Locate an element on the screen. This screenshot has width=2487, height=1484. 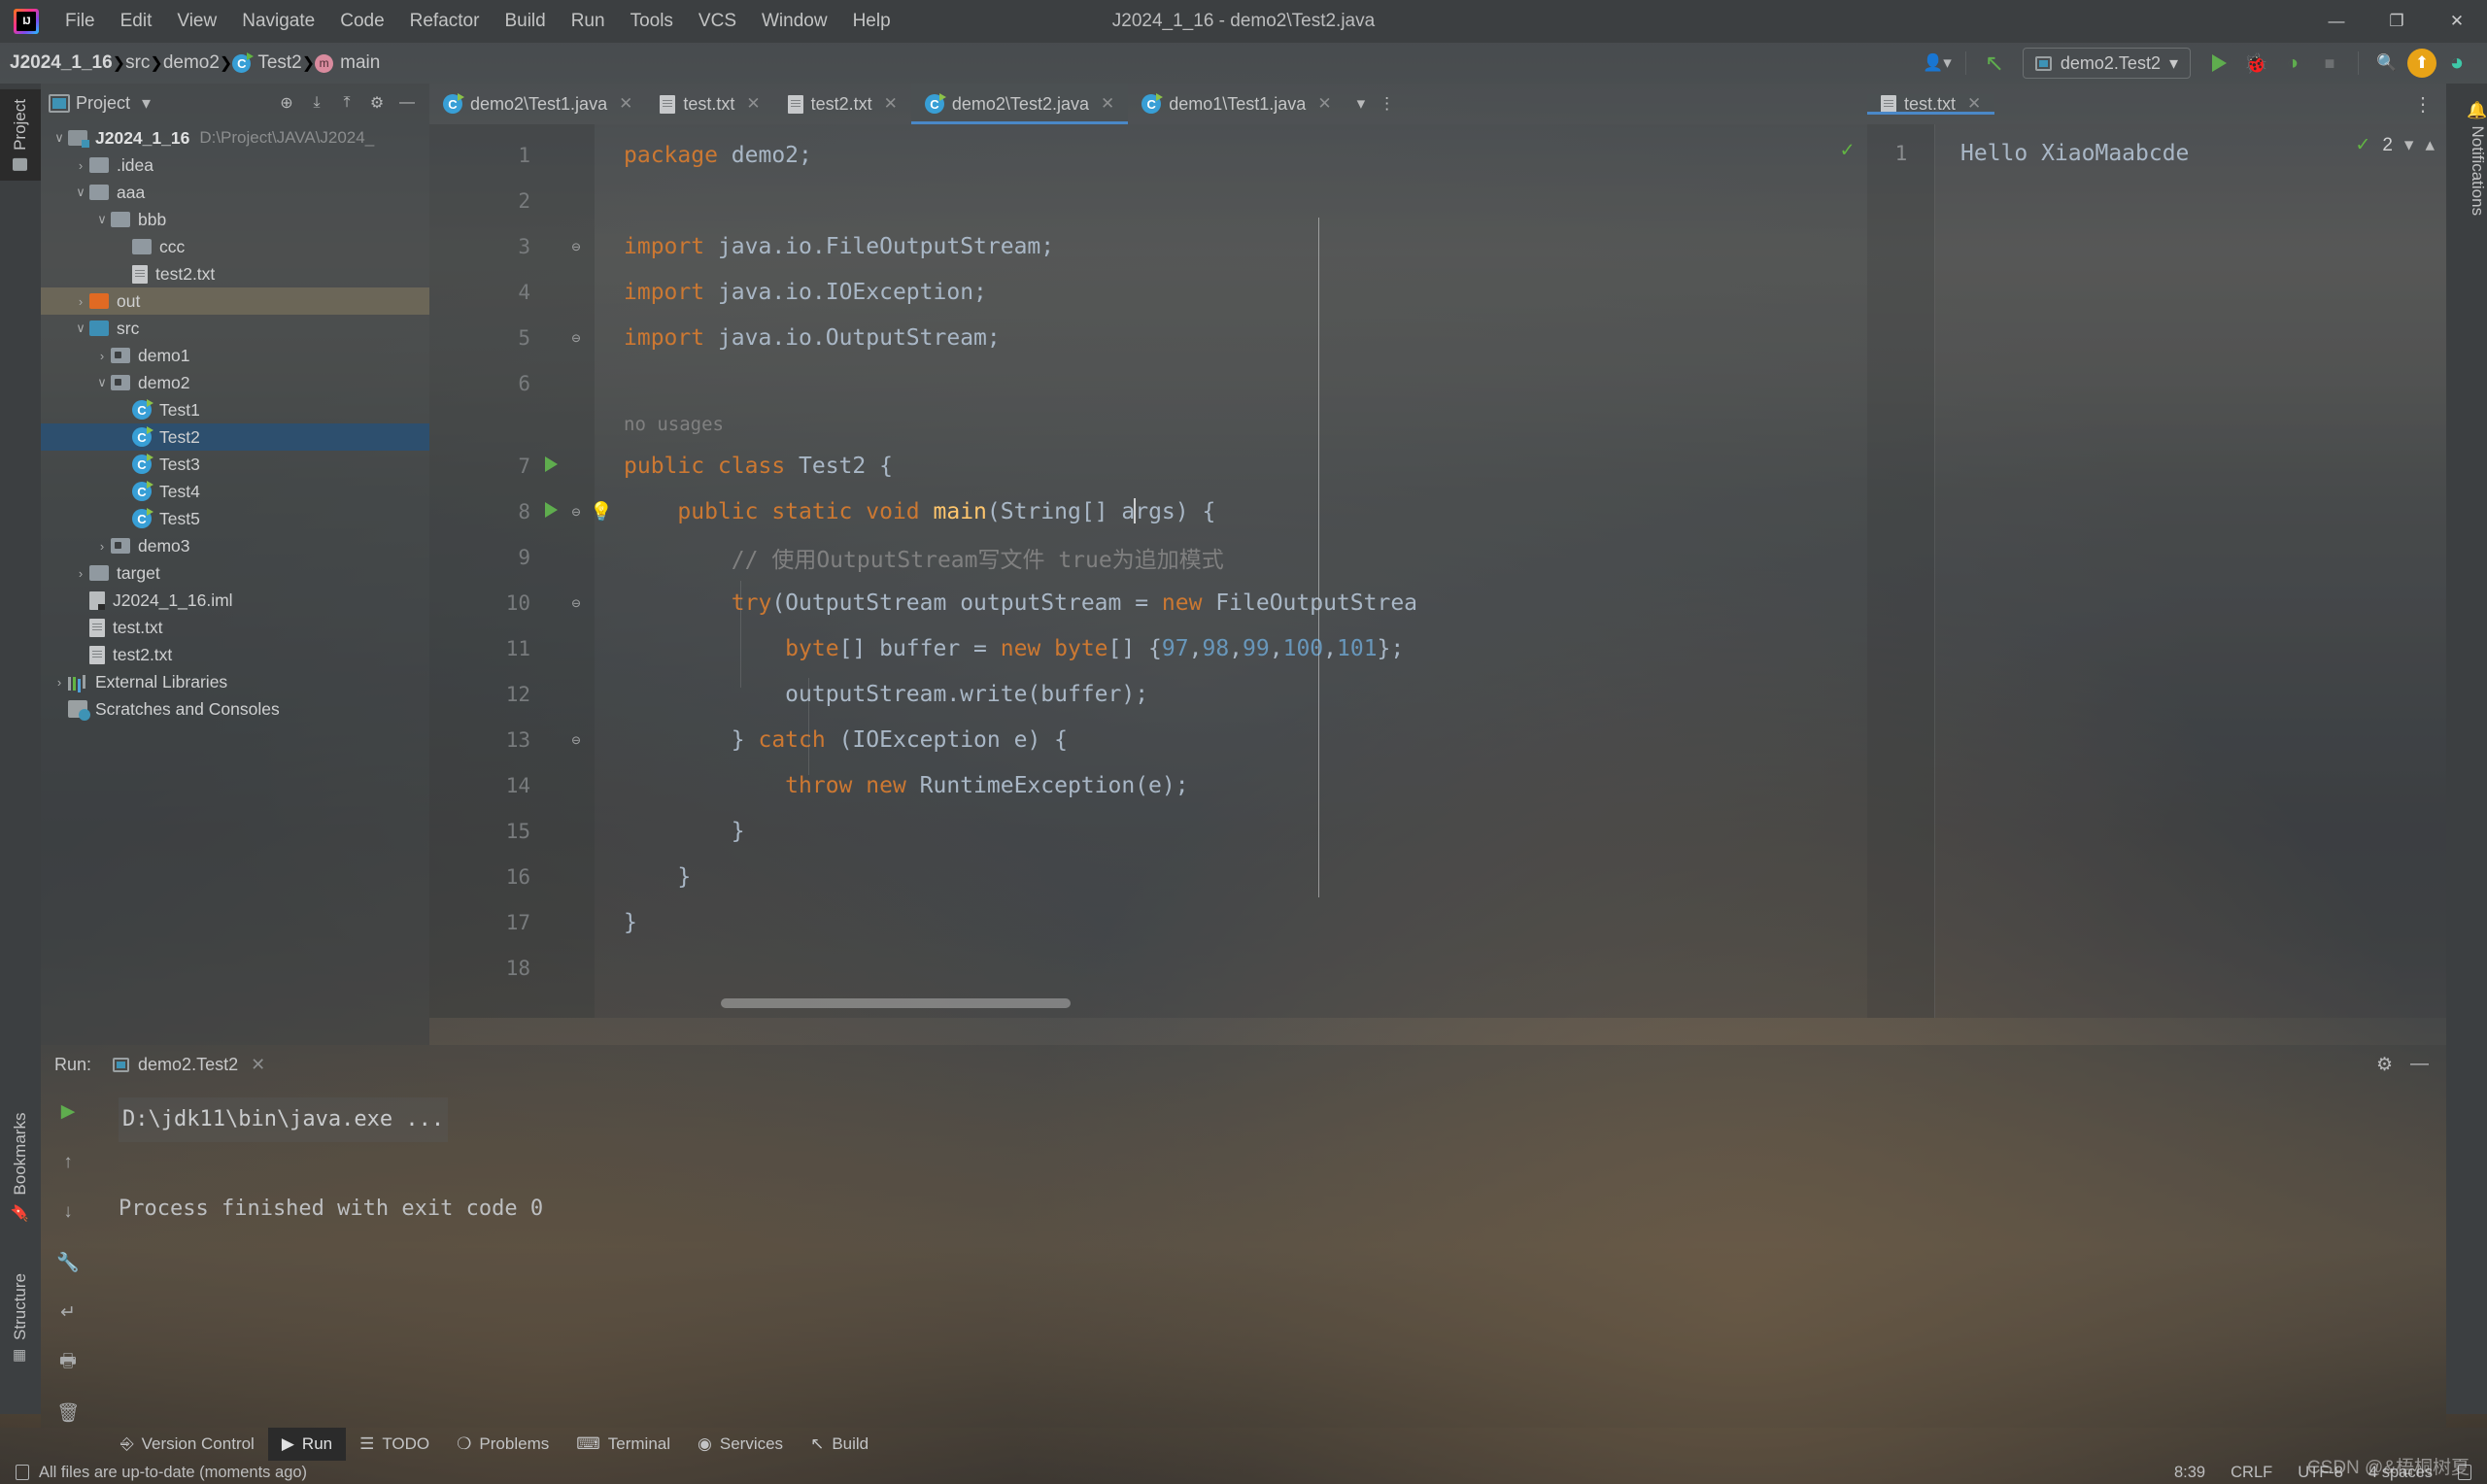
bottom-item-build: ↖ Build is located at coordinates (839, 1444).